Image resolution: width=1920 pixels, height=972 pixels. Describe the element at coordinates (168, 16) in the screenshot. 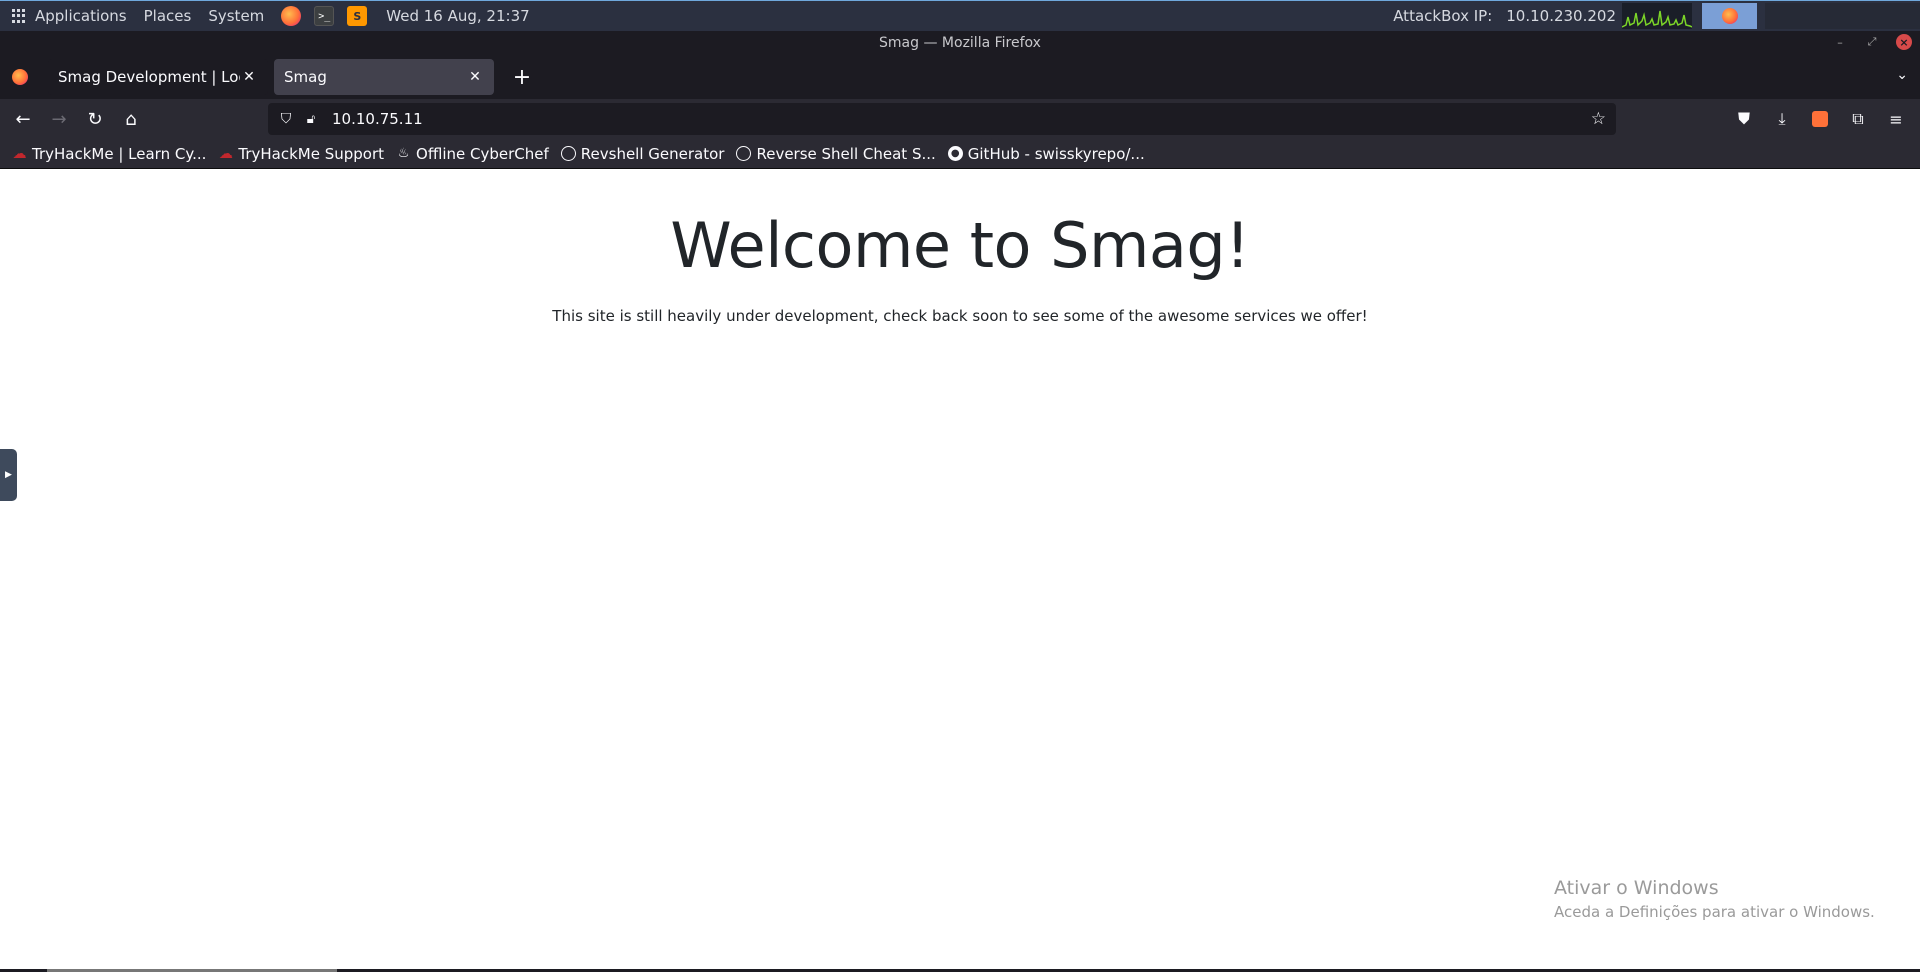

I see `places-menu: Places` at that location.